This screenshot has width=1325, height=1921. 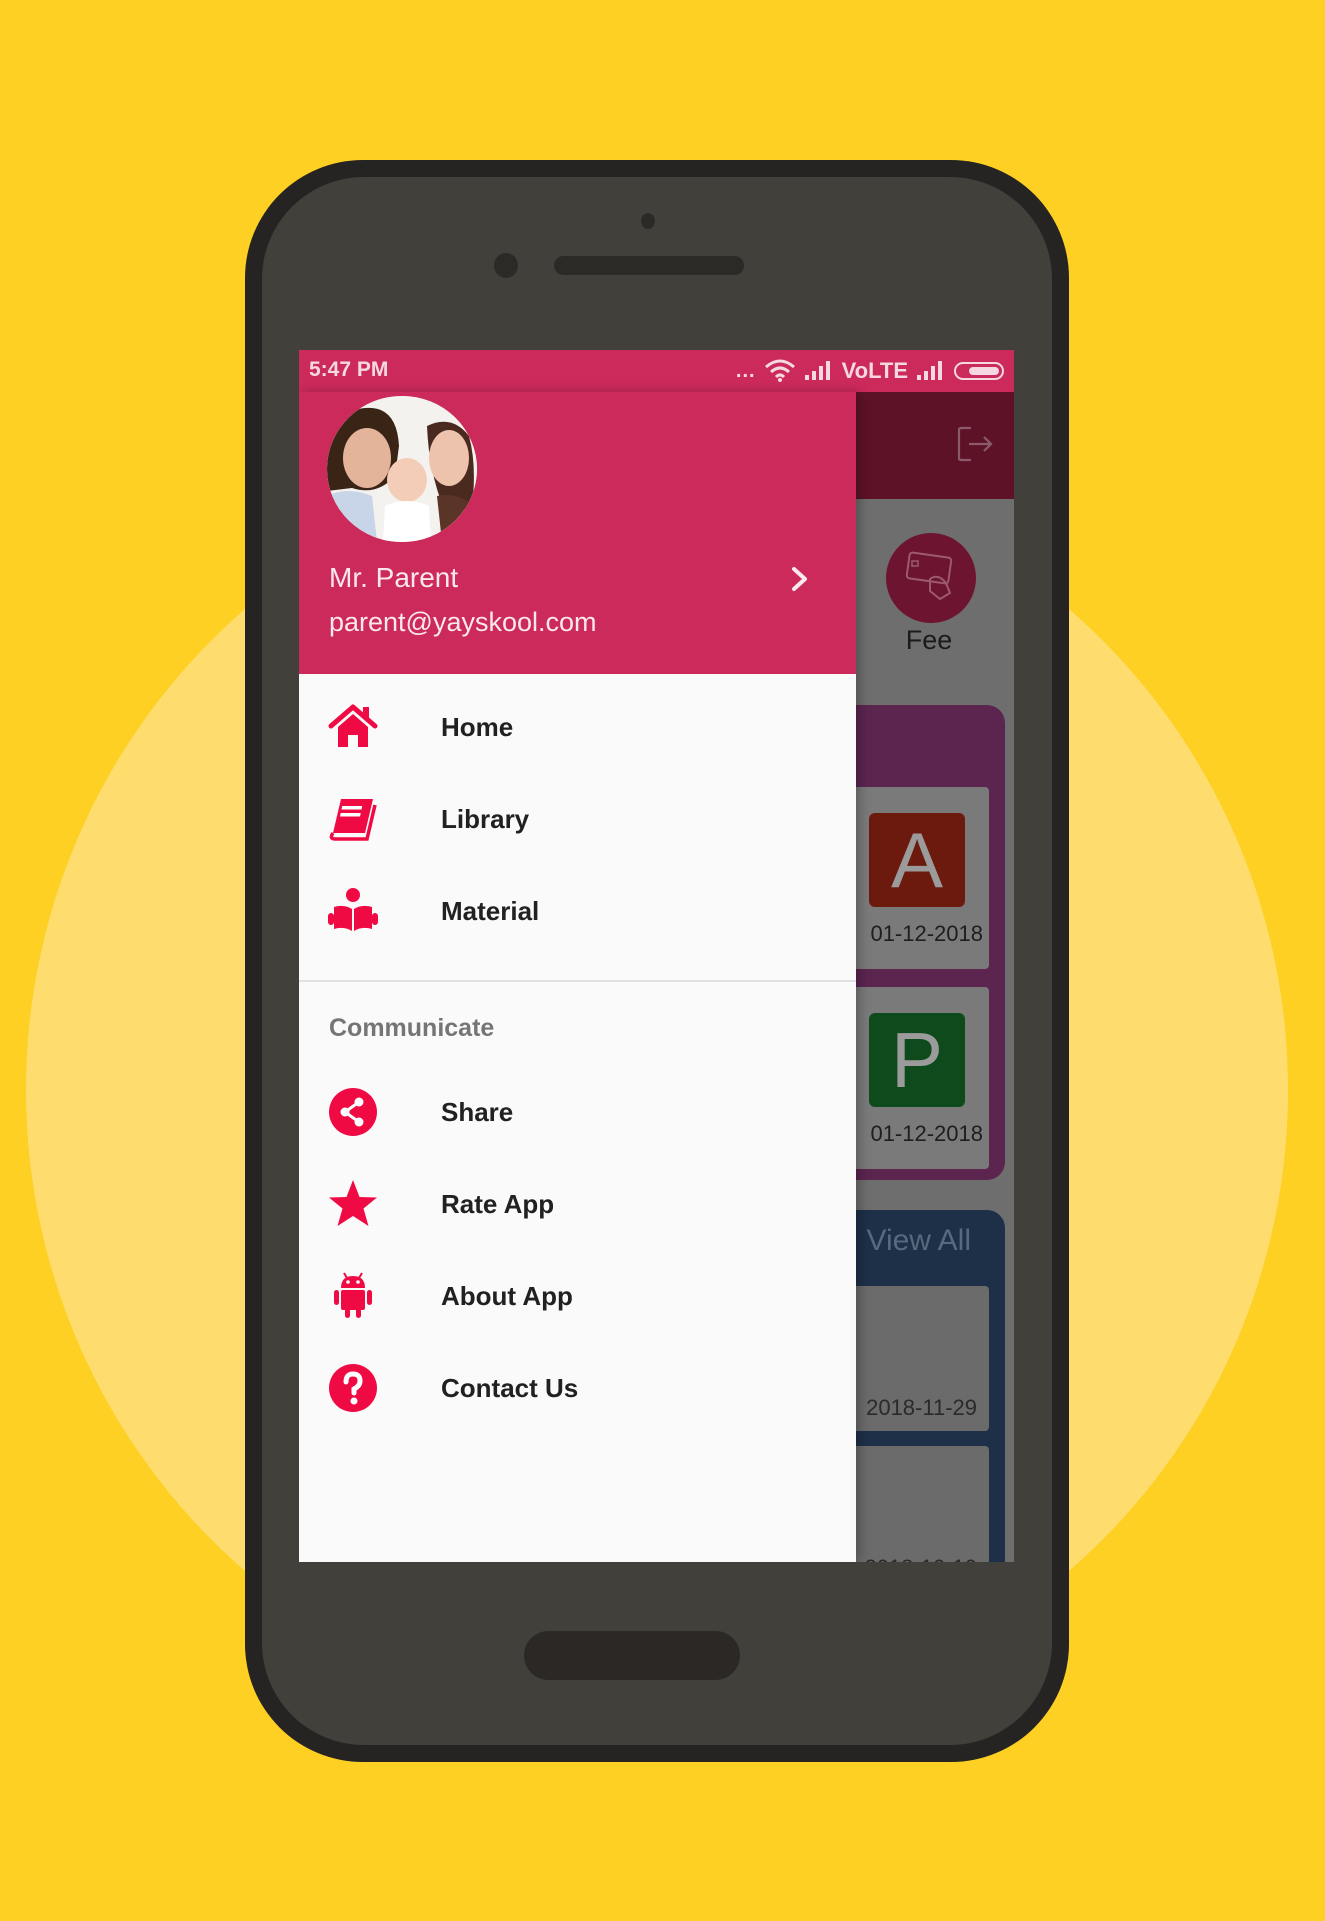 I want to click on logout-icon, so click(x=975, y=444).